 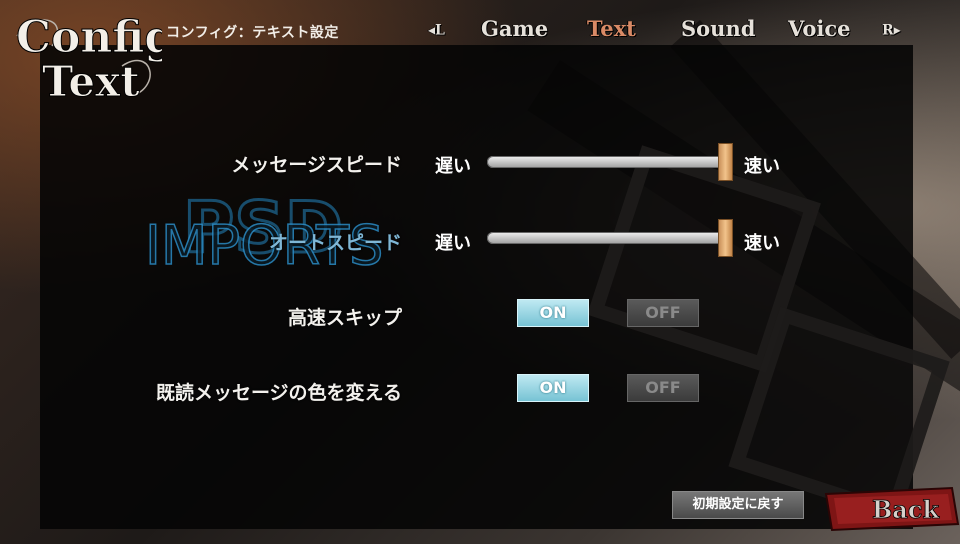 What do you see at coordinates (553, 388) in the screenshot?
I see `read-color-on-button: ON` at bounding box center [553, 388].